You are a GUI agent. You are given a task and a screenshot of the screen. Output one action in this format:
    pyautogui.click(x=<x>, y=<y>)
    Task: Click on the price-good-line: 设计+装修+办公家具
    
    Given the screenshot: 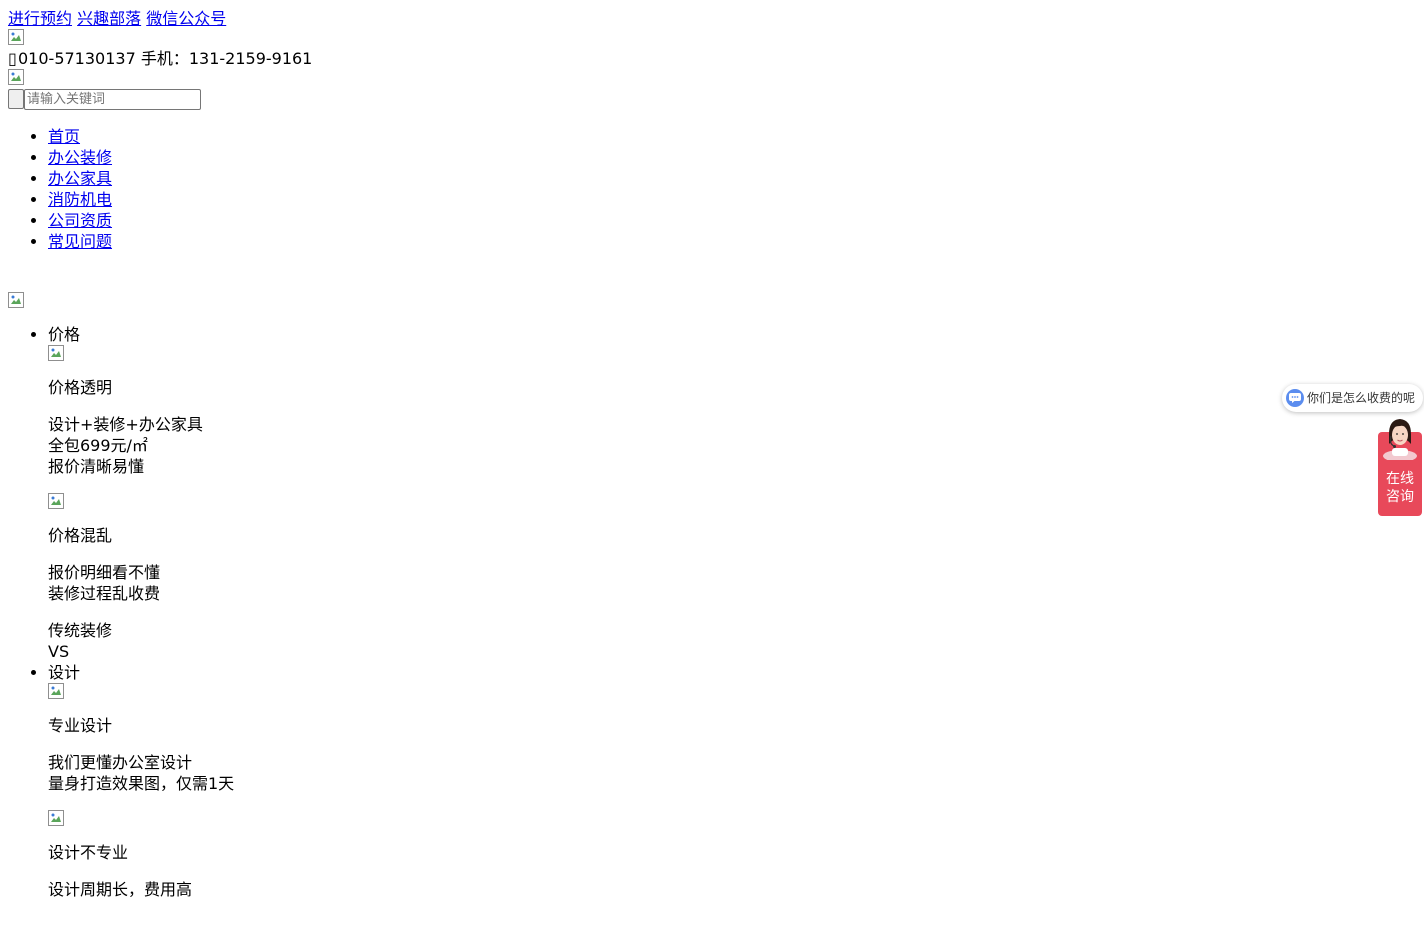 What is the action you would take?
    pyautogui.click(x=125, y=424)
    